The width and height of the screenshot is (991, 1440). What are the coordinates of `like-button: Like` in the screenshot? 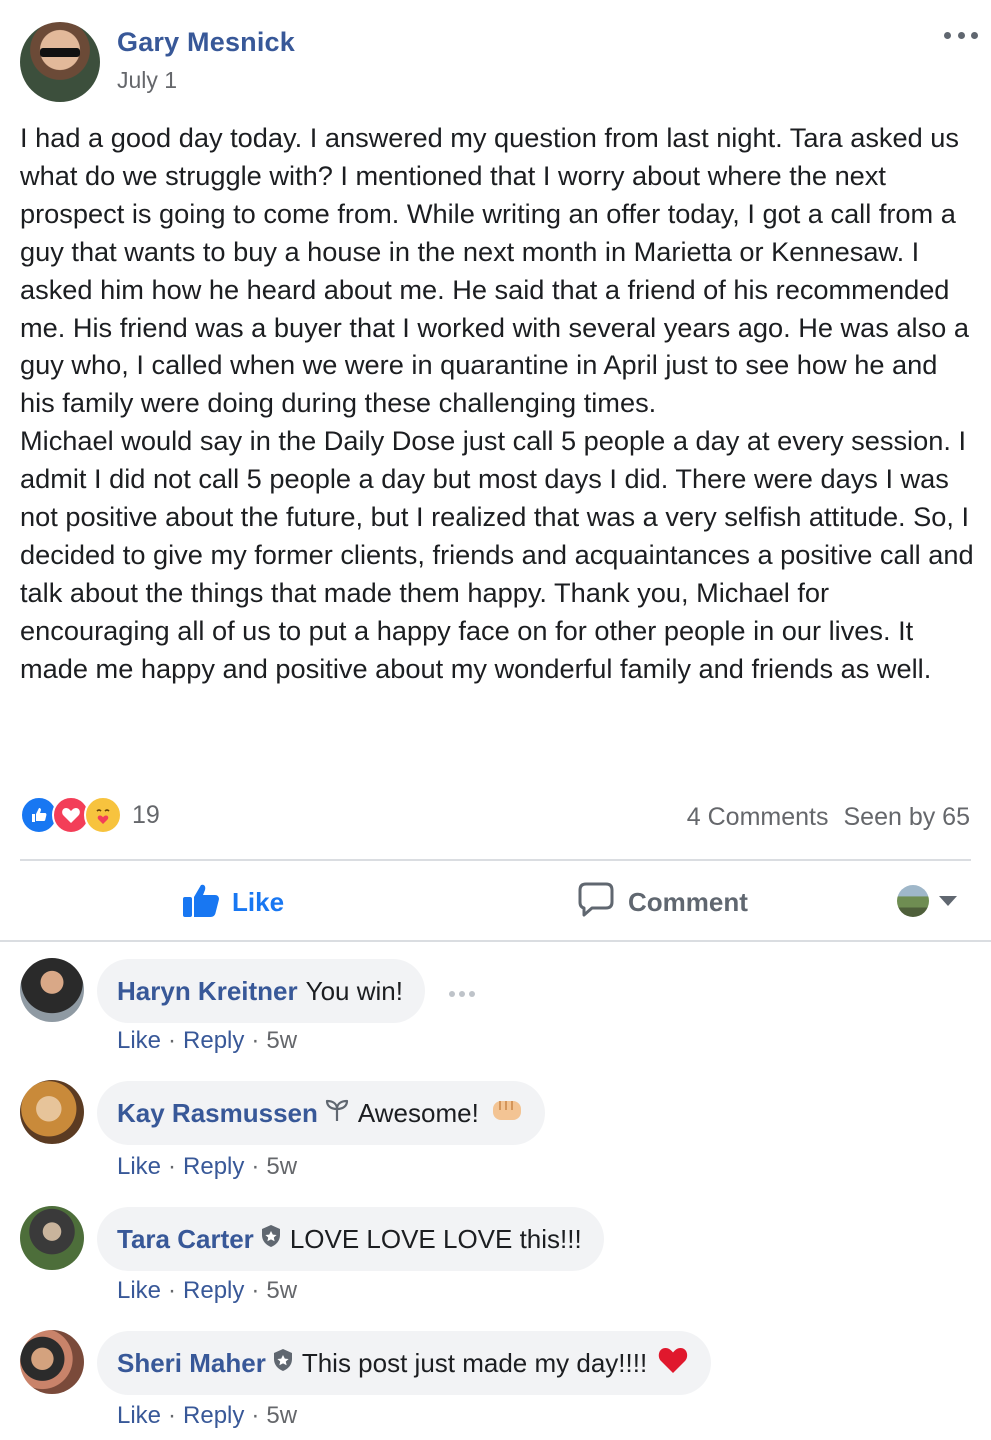 It's located at (233, 902).